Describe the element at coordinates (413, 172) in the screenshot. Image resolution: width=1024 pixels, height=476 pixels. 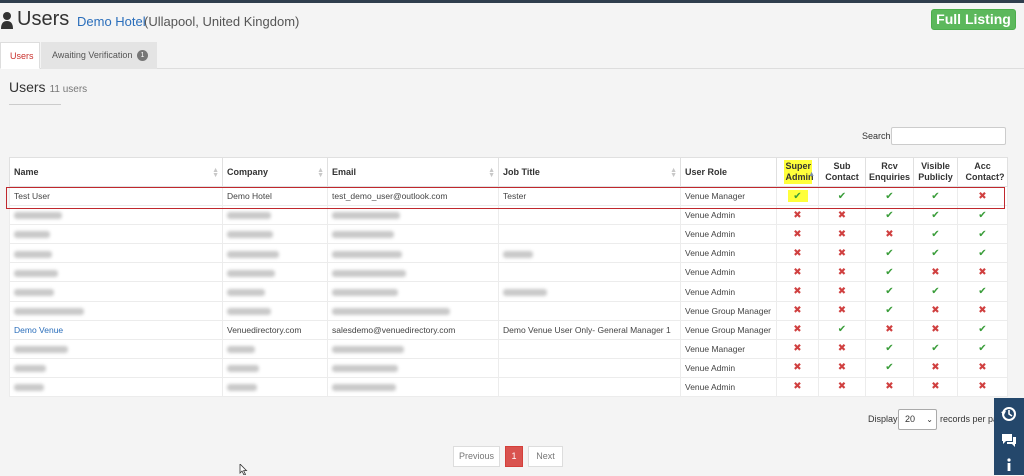
I see `col-header-email: Email ▲ ▼` at that location.